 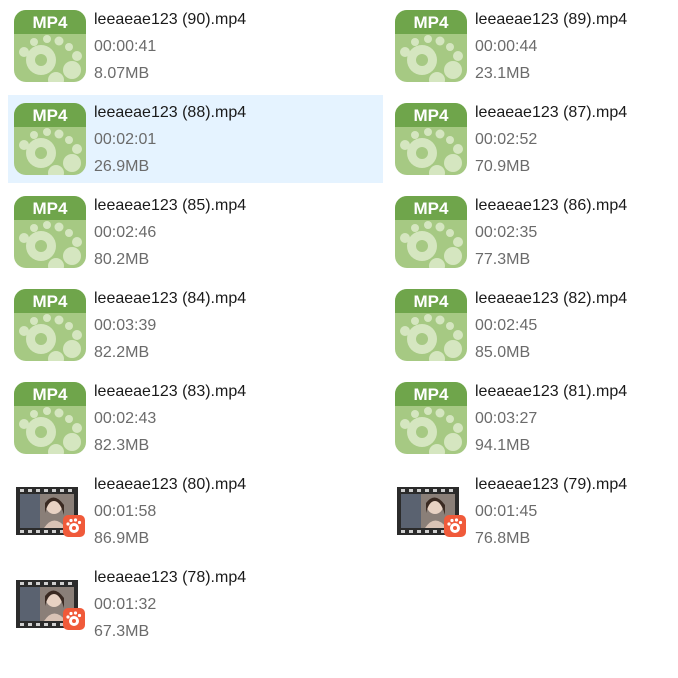 I want to click on file-tile: MP4 leeaeae123 (85).mp4 00:02:46 80.2MB, so click(x=195, y=232).